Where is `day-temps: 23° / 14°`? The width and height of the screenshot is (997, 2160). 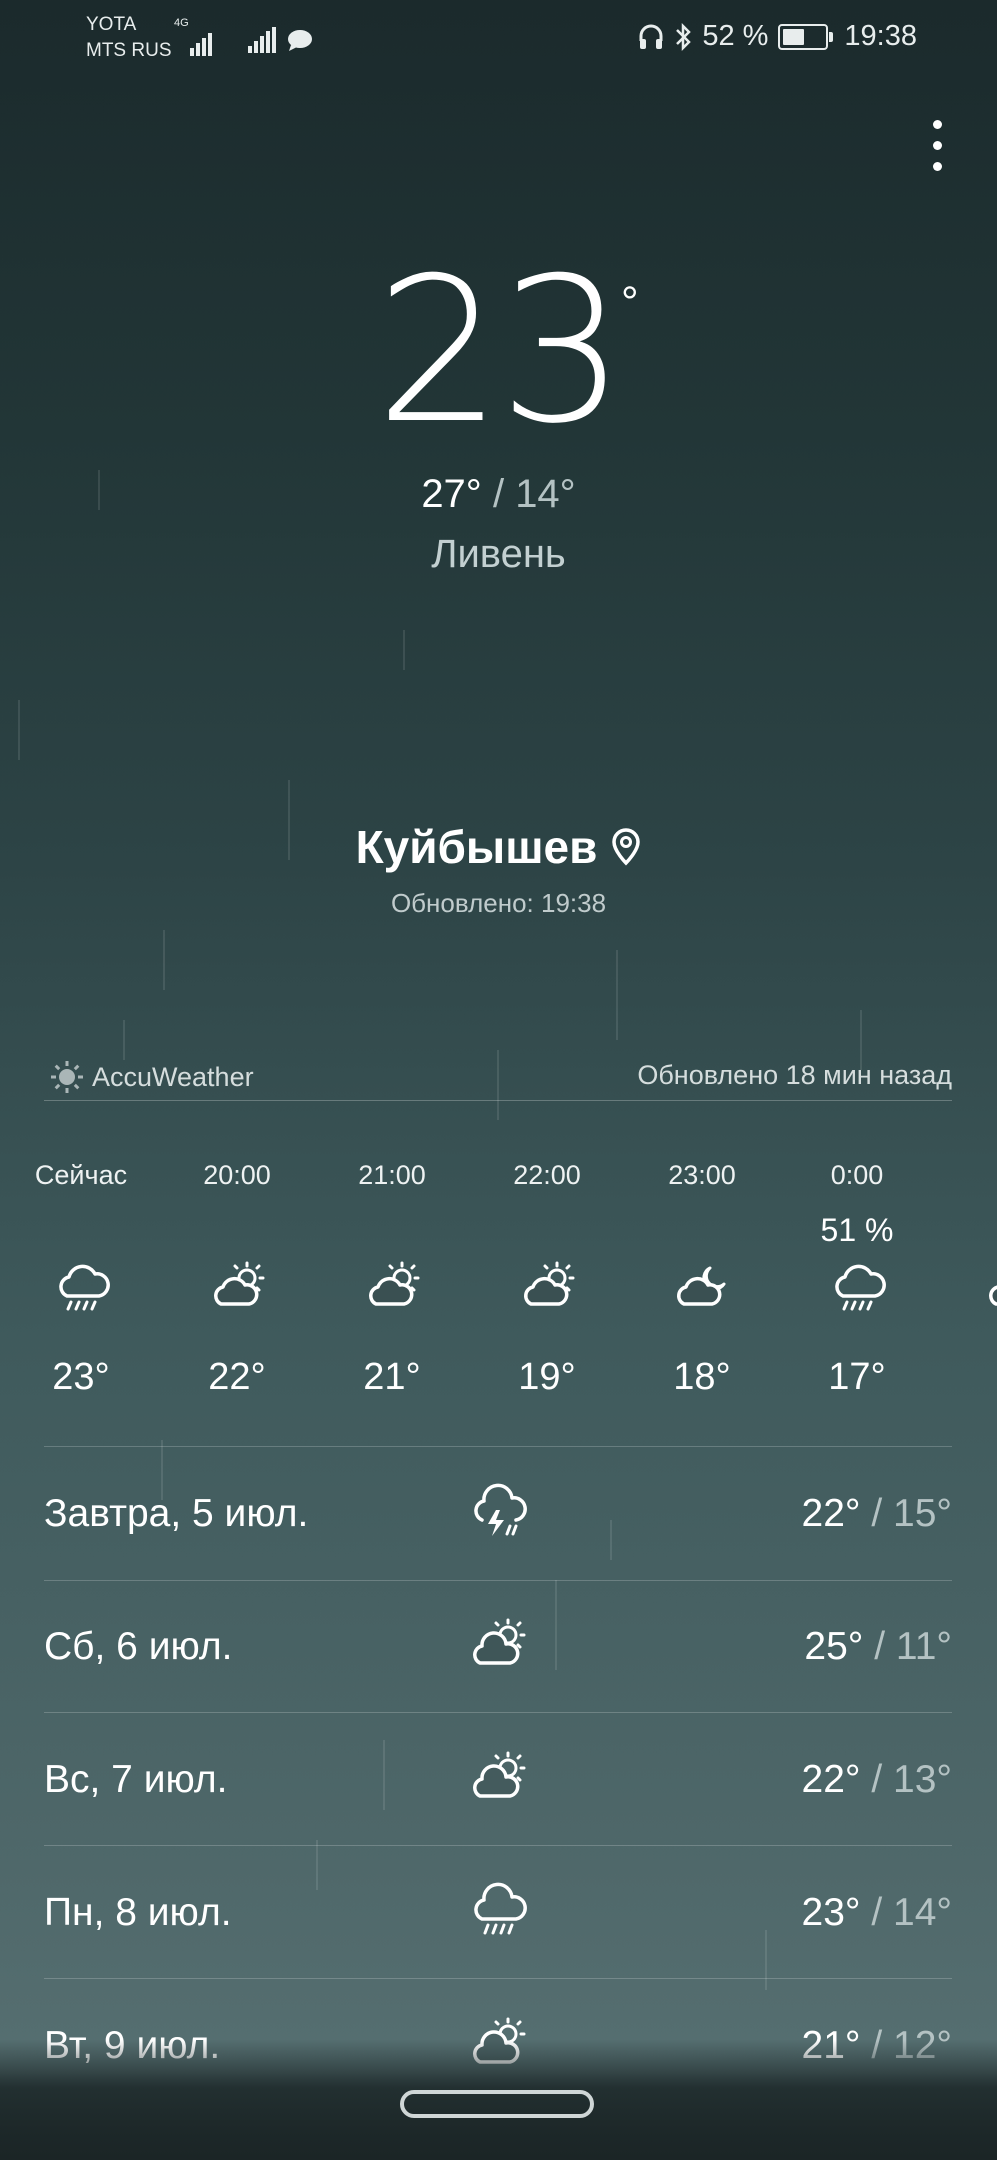 day-temps: 23° / 14° is located at coordinates (877, 1913).